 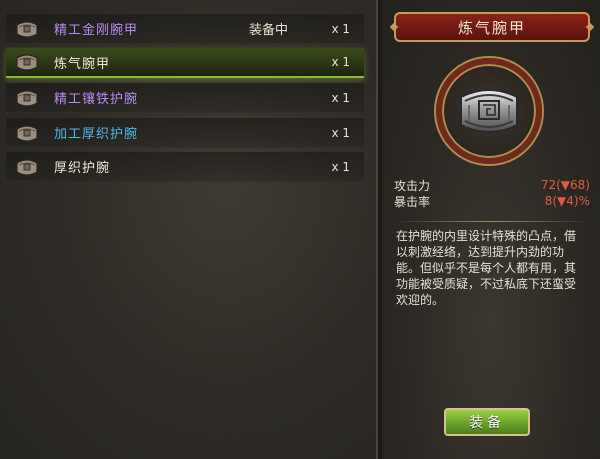 I want to click on item-stats: 攻击力 72(▼68) 暴击率 8(▼4)%, so click(x=492, y=193).